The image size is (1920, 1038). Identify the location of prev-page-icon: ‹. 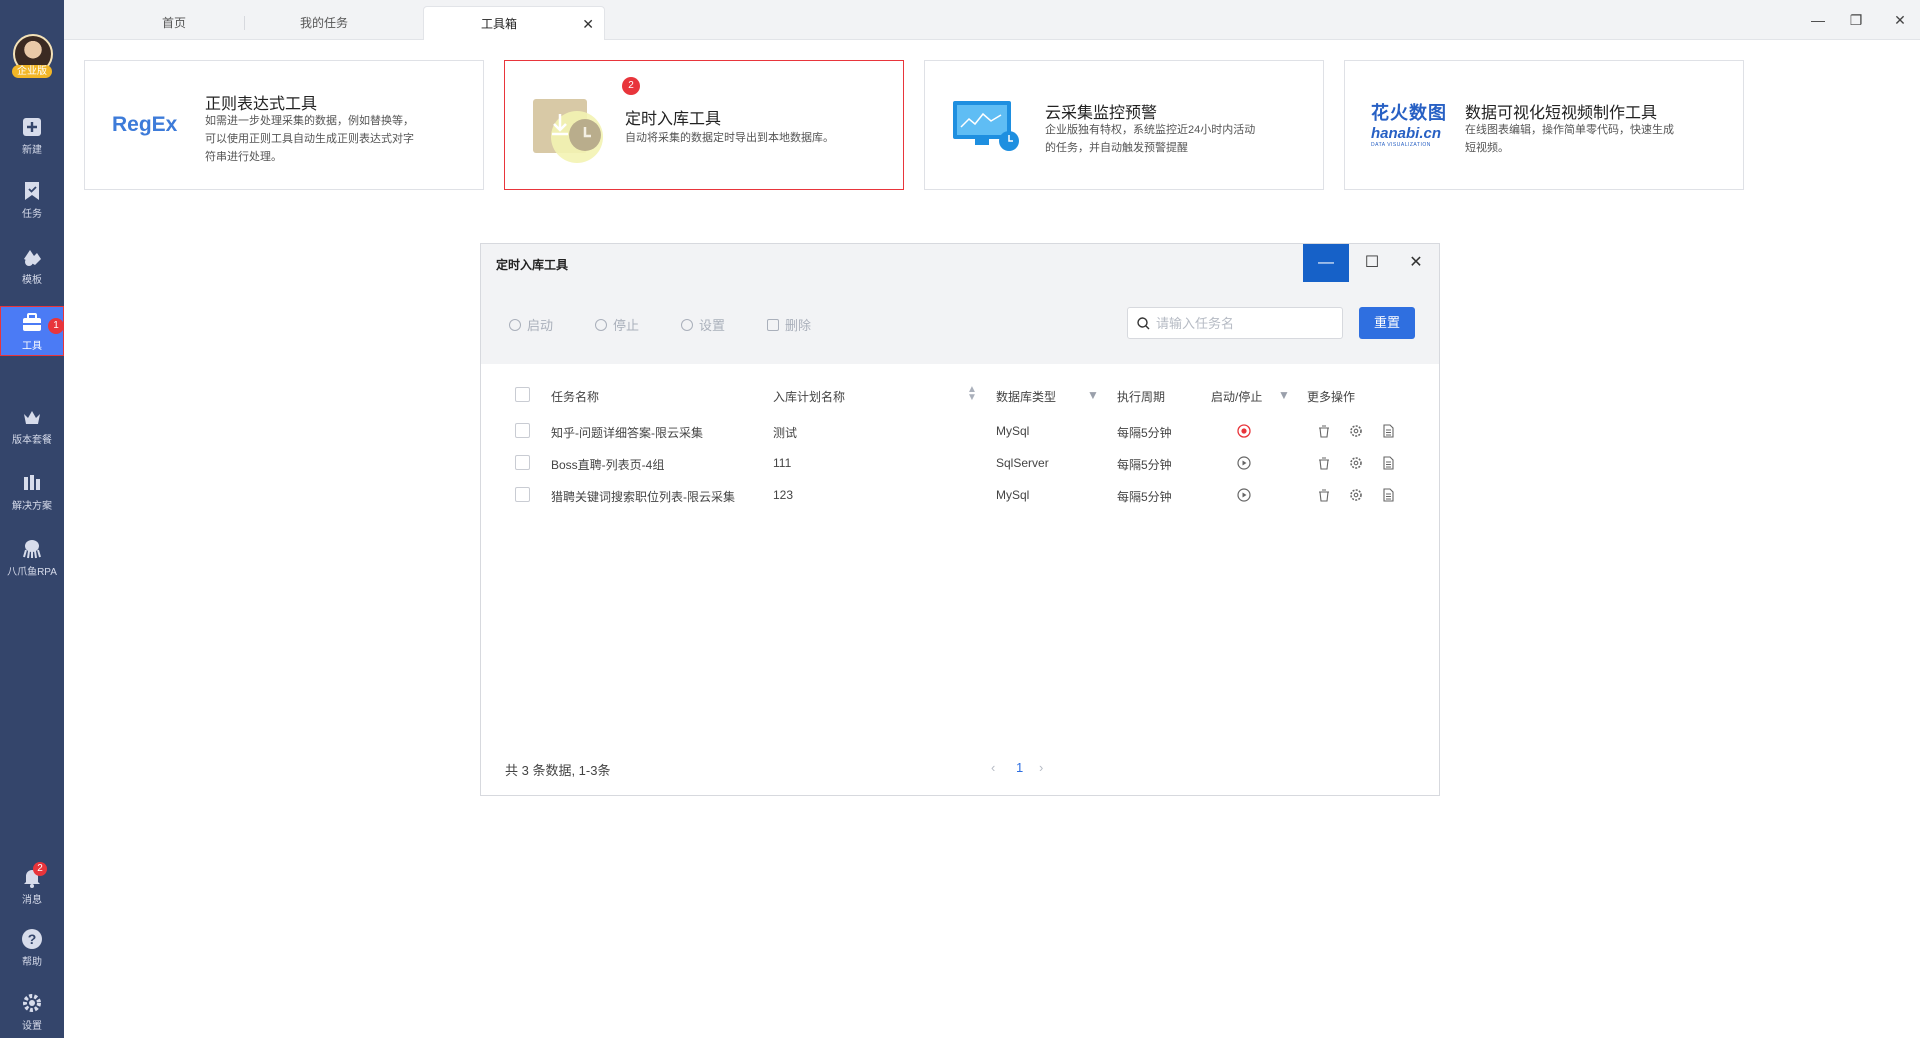
(993, 767).